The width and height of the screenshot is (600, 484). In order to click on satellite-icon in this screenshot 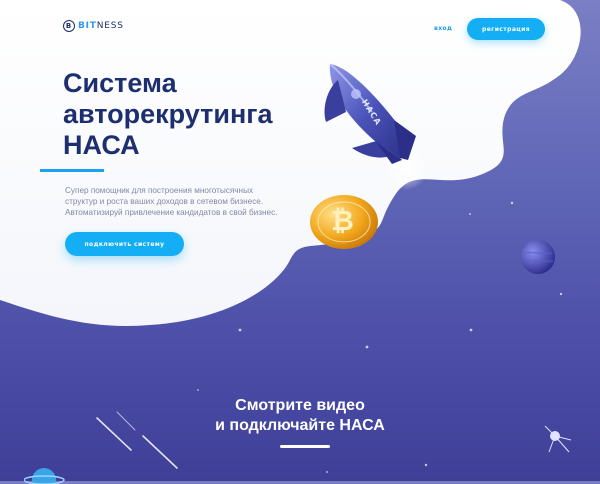, I will do `click(558, 439)`.